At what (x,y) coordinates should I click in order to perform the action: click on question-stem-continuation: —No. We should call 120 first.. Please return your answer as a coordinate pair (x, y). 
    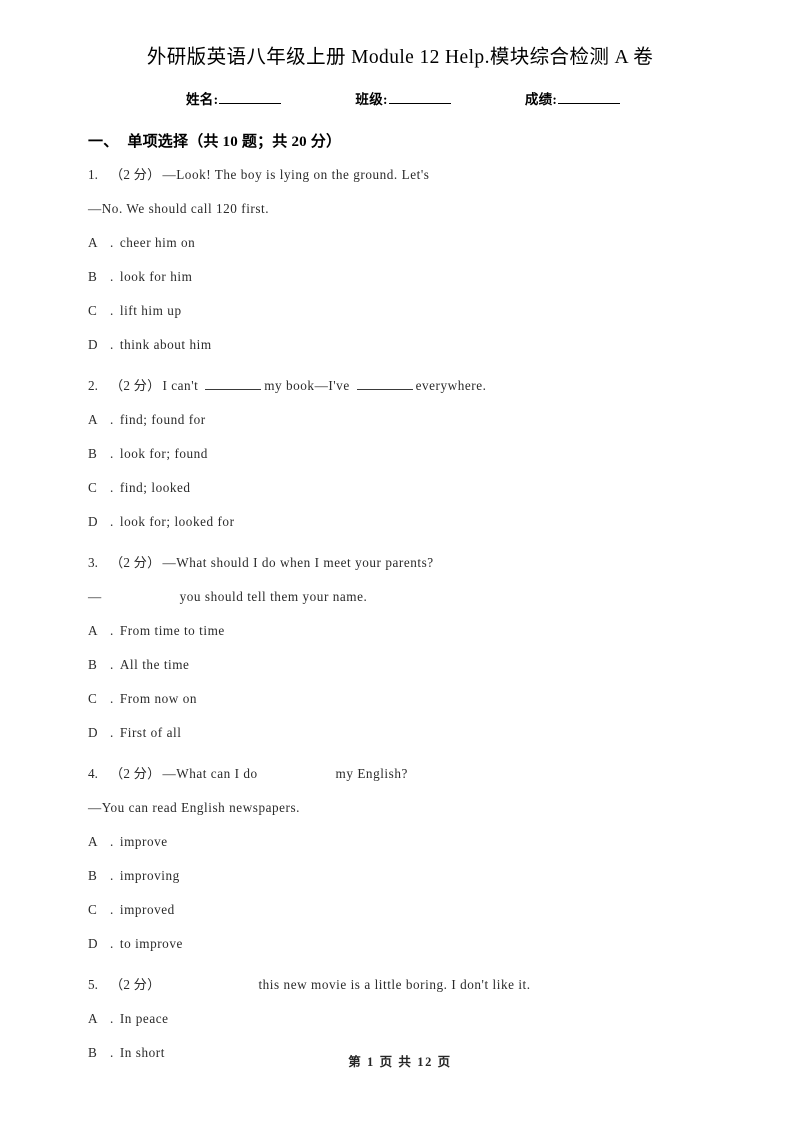
    Looking at the image, I should click on (400, 209).